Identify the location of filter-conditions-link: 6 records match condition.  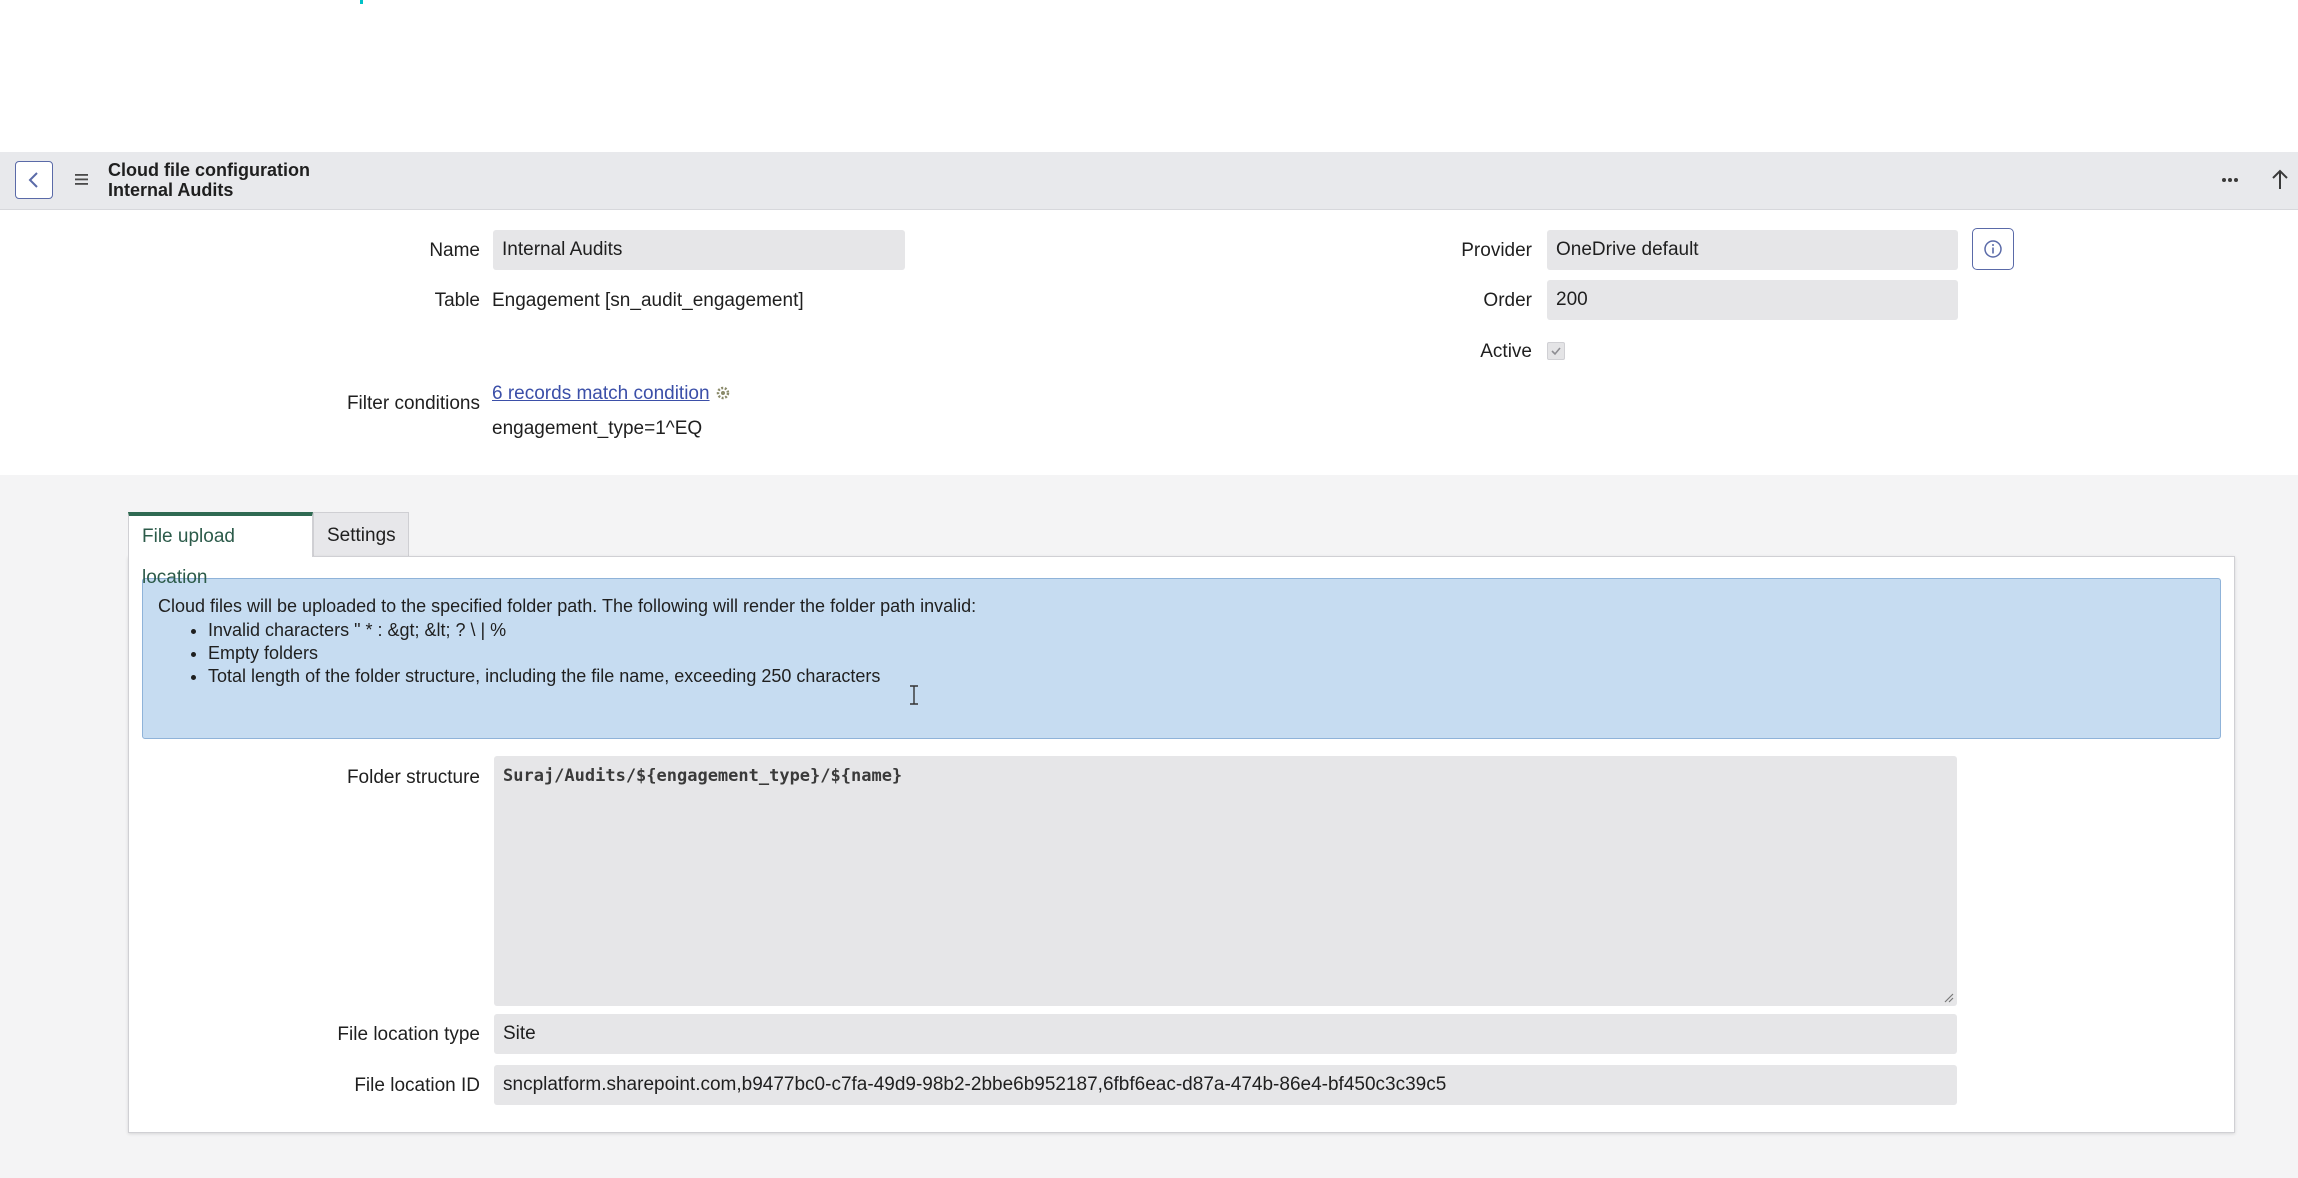
(601, 393).